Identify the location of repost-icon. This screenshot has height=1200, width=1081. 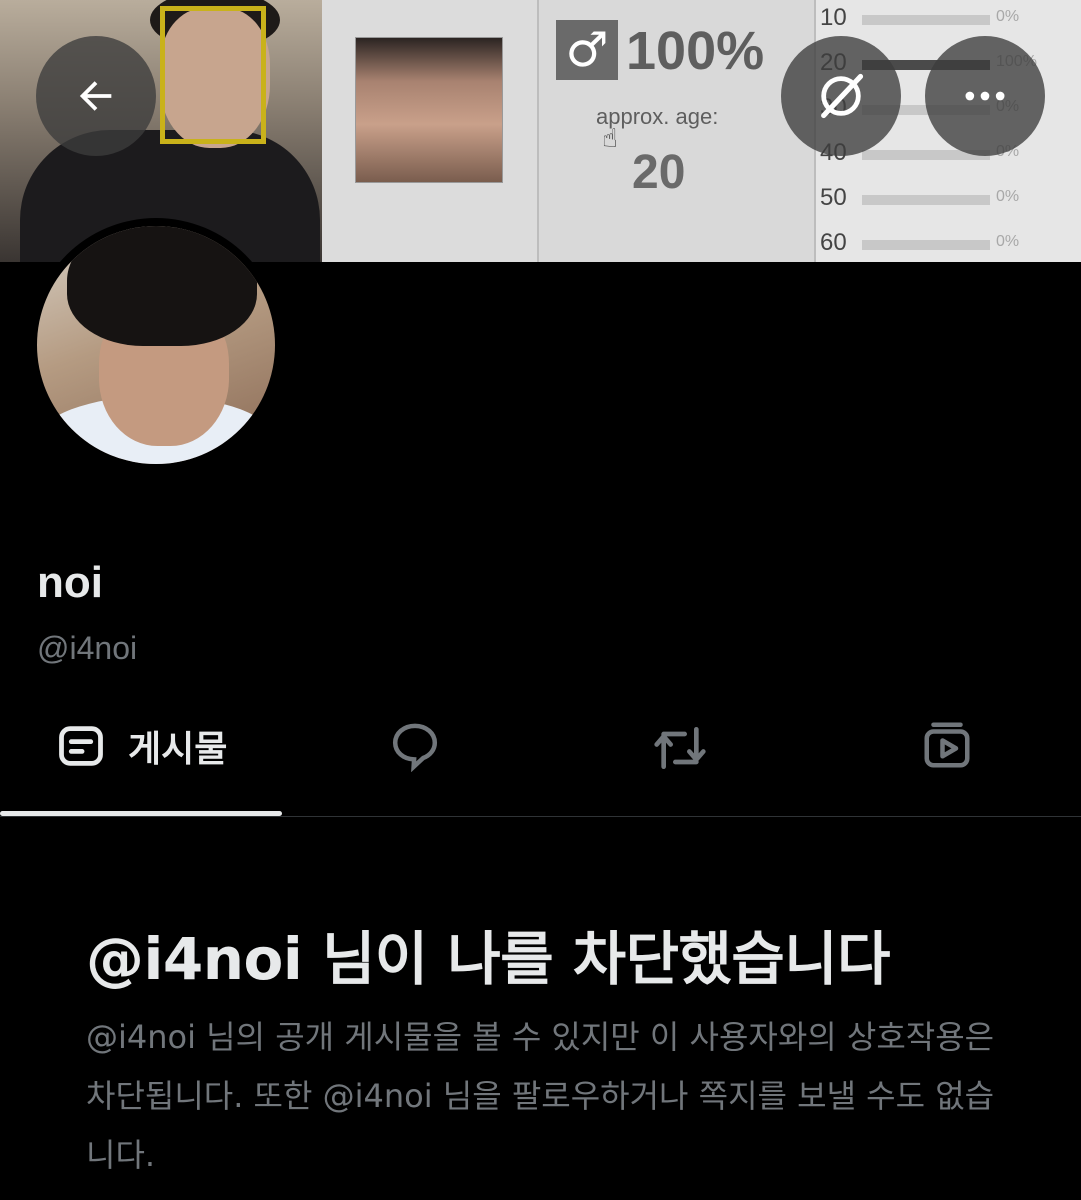
(680, 748).